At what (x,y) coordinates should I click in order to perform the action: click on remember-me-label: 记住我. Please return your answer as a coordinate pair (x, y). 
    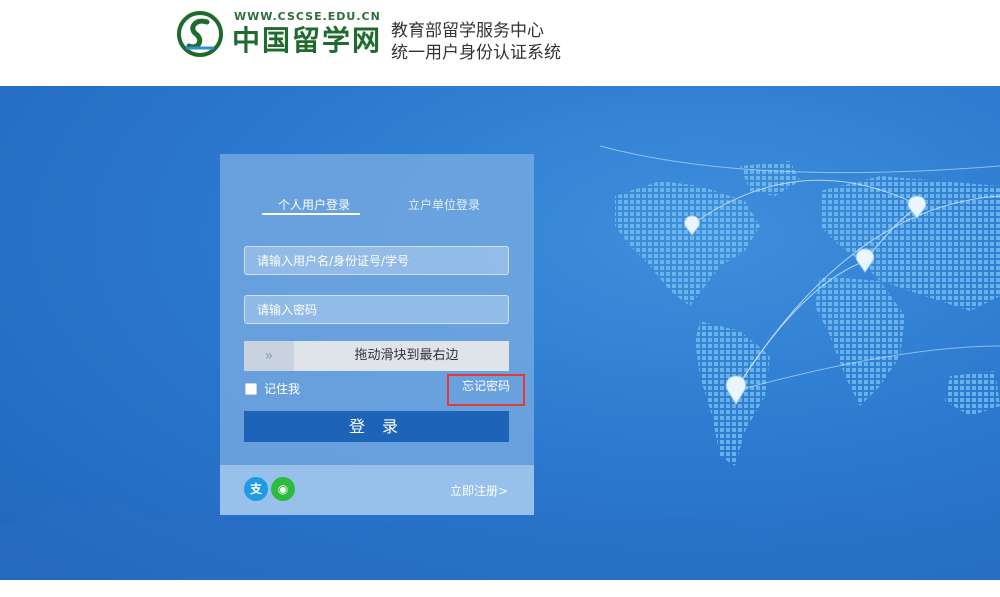
    Looking at the image, I should click on (282, 389).